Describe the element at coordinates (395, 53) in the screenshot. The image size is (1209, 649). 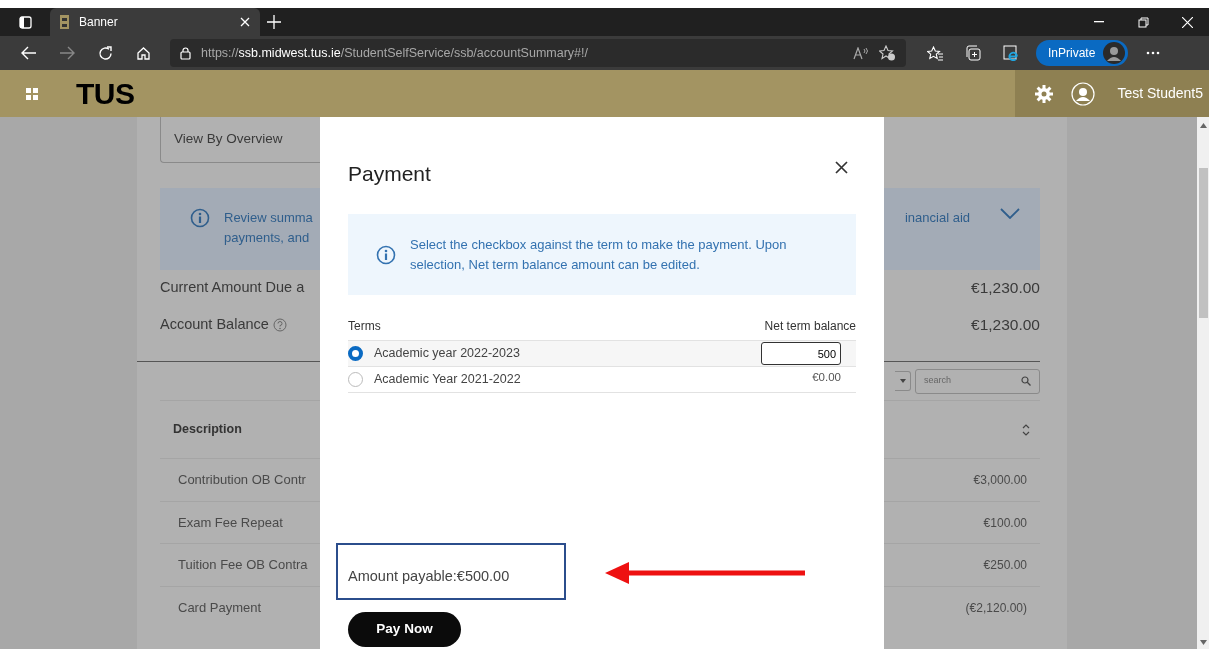
I see `url-text: https://ssb.midwest.tus.ie/StudentSelfService/ssb/accountSummary#!/` at that location.